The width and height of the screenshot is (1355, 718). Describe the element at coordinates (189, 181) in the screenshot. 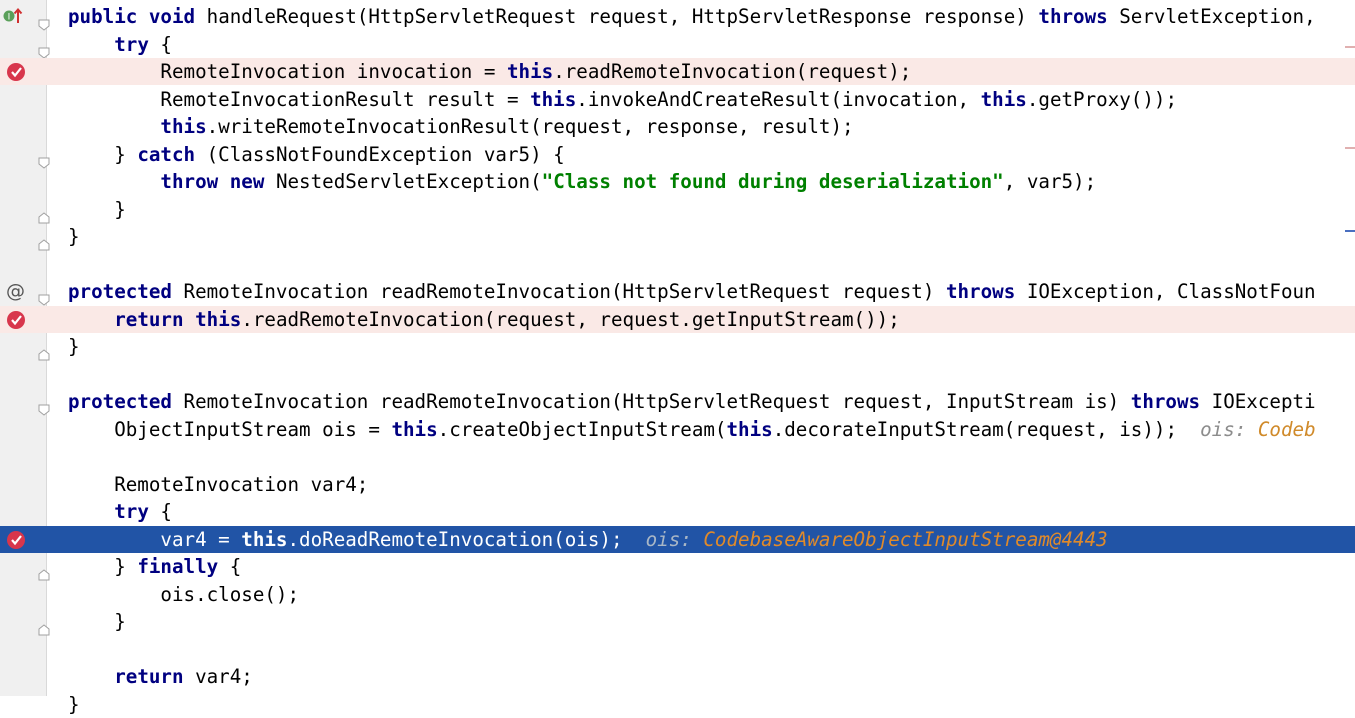

I see `token-kw: throw` at that location.